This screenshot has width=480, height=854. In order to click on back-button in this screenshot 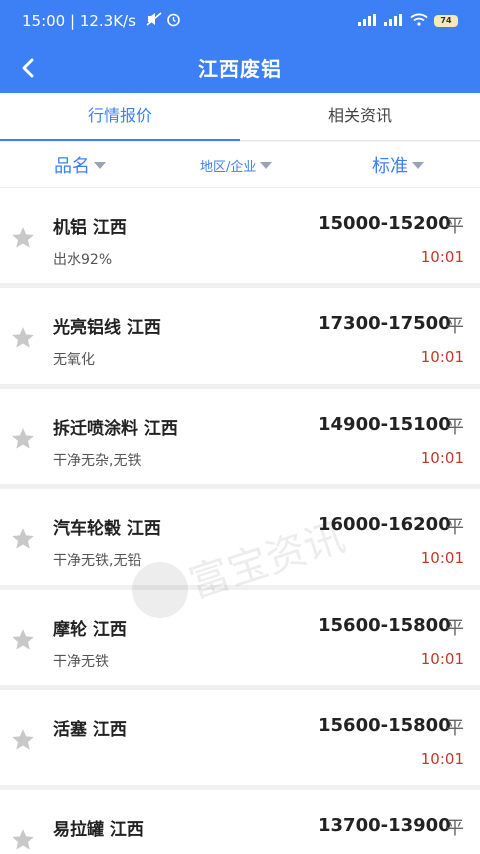, I will do `click(28, 68)`.